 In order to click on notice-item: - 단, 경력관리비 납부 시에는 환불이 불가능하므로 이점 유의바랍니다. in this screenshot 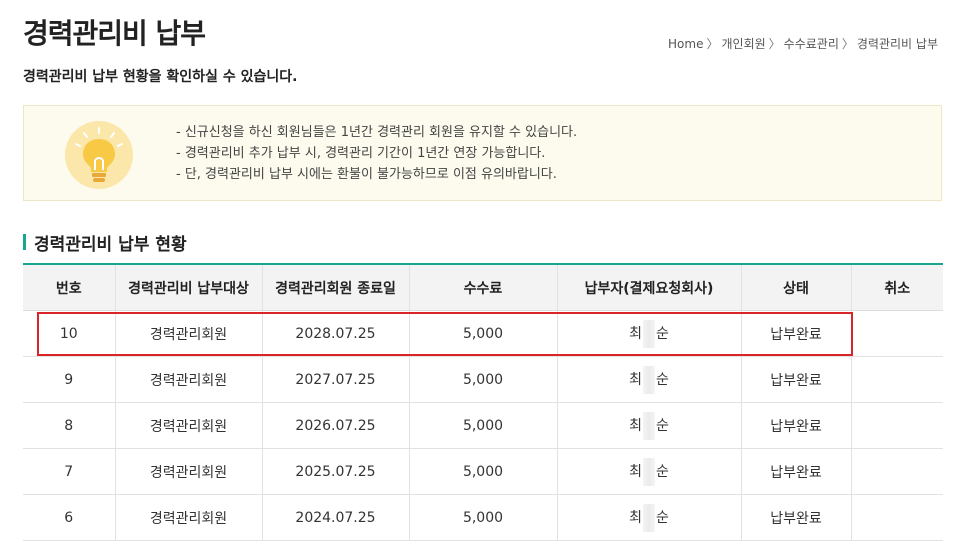, I will do `click(366, 174)`.